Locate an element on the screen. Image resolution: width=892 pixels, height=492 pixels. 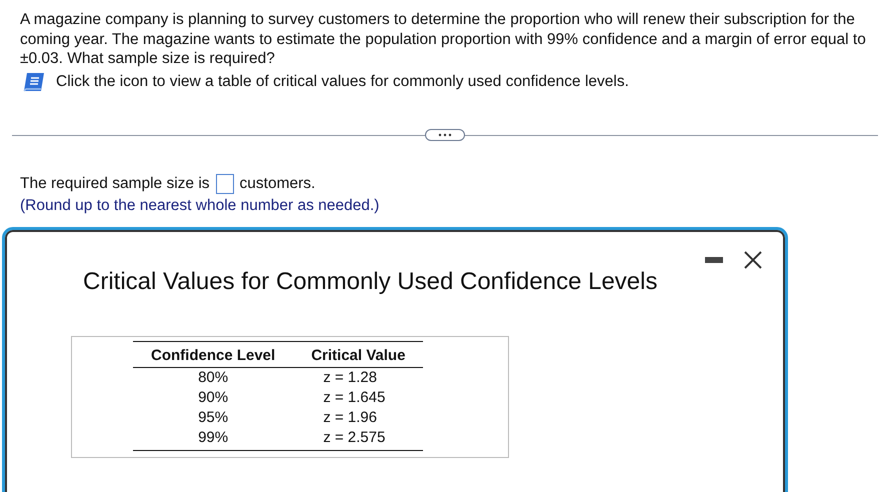
hint-text: Click the icon to view a table of critical values for commonly used confidence levels. is located at coordinates (342, 81).